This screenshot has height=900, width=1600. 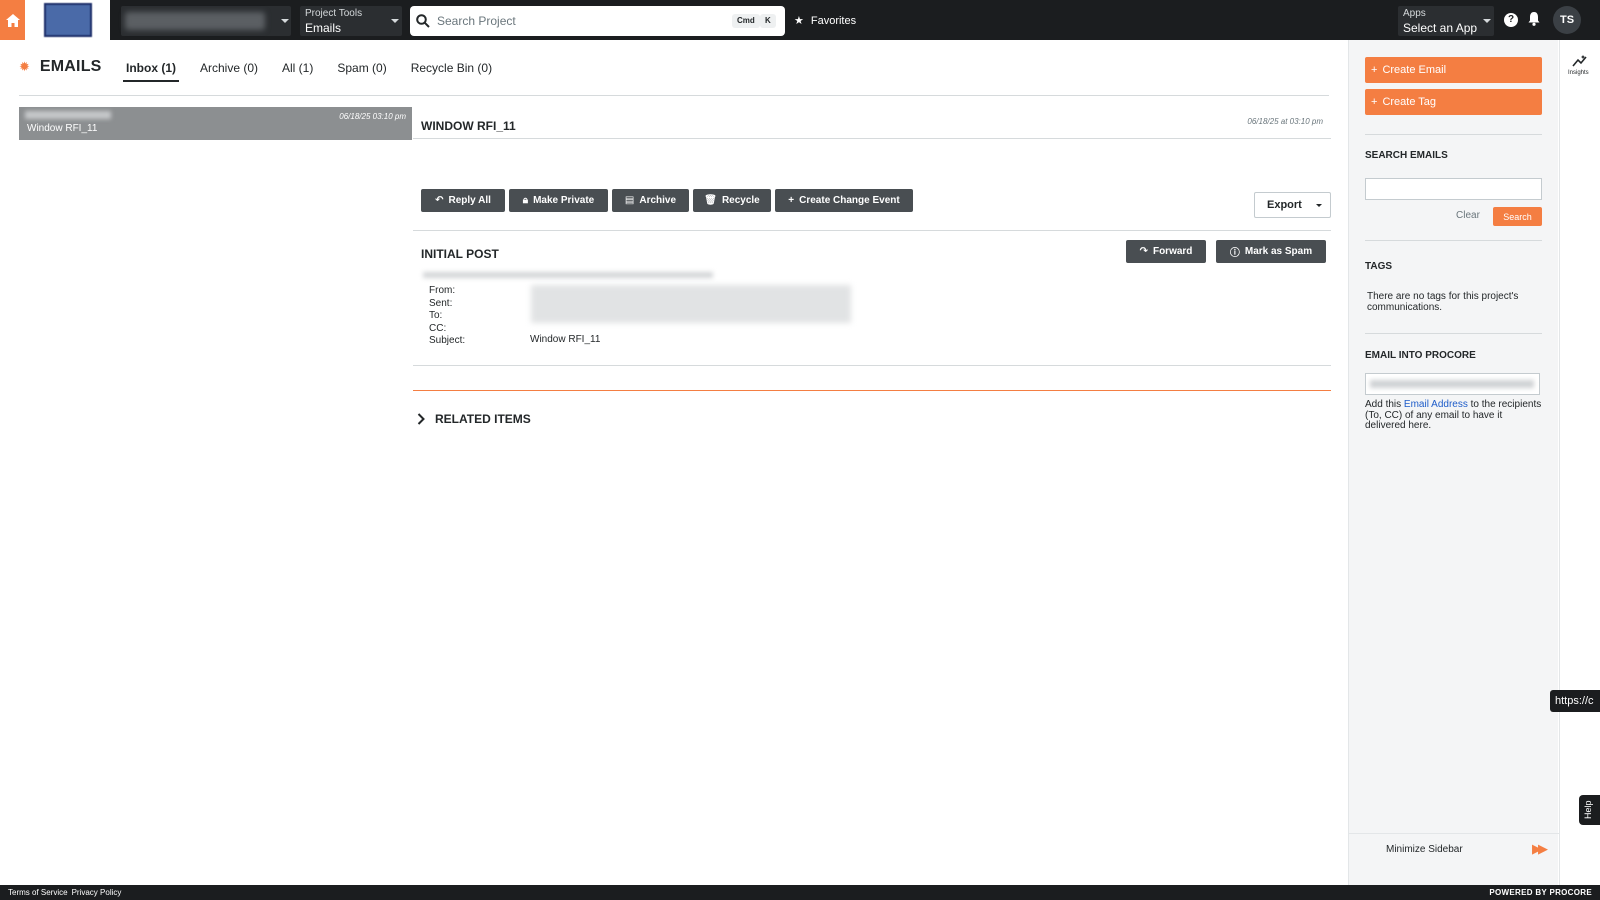 What do you see at coordinates (229, 70) in the screenshot?
I see `tab-archive: Archive (0)` at bounding box center [229, 70].